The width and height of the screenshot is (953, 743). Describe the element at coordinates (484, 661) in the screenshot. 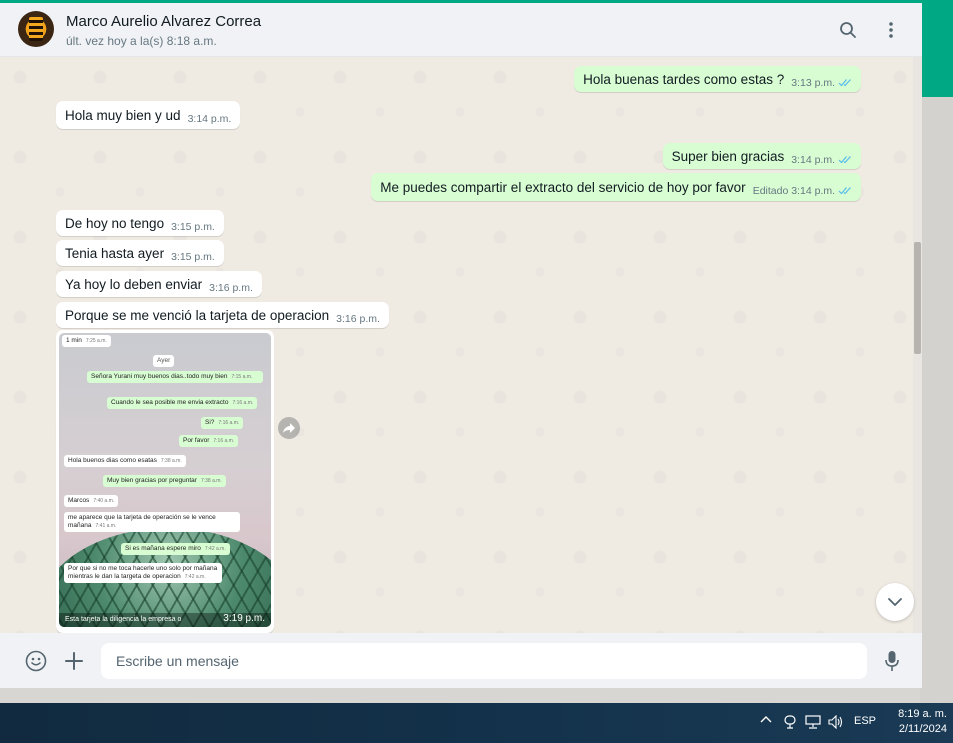

I see `message-input` at that location.